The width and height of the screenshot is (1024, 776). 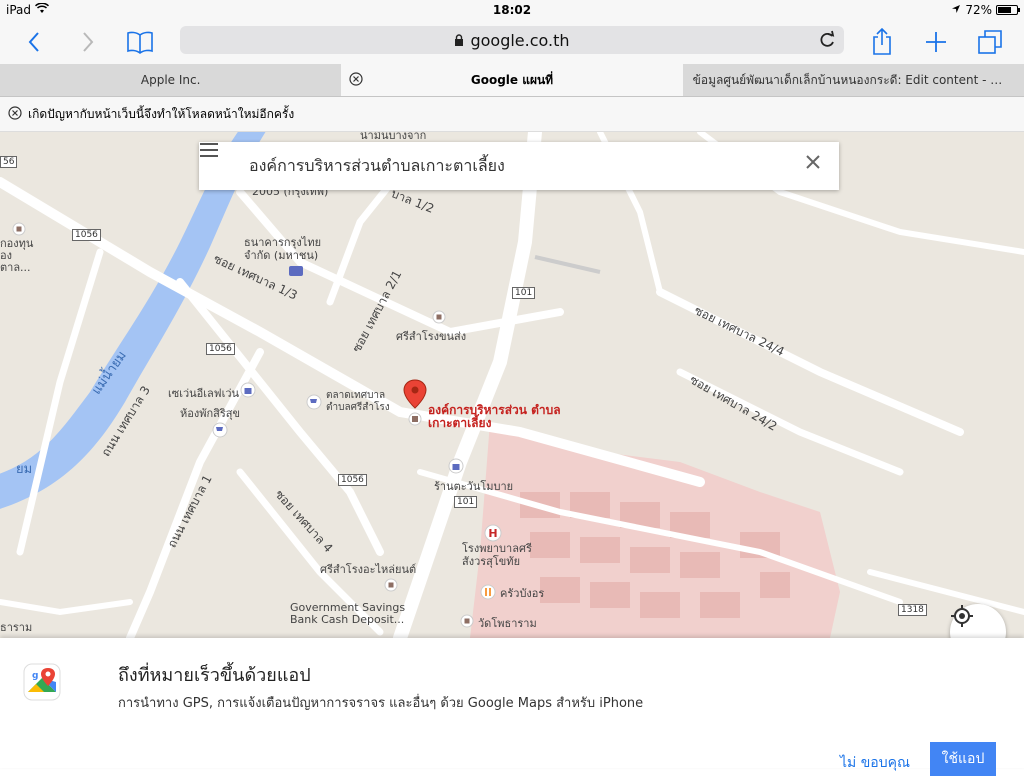 What do you see at coordinates (356, 79) in the screenshot?
I see `close-tab-icon` at bounding box center [356, 79].